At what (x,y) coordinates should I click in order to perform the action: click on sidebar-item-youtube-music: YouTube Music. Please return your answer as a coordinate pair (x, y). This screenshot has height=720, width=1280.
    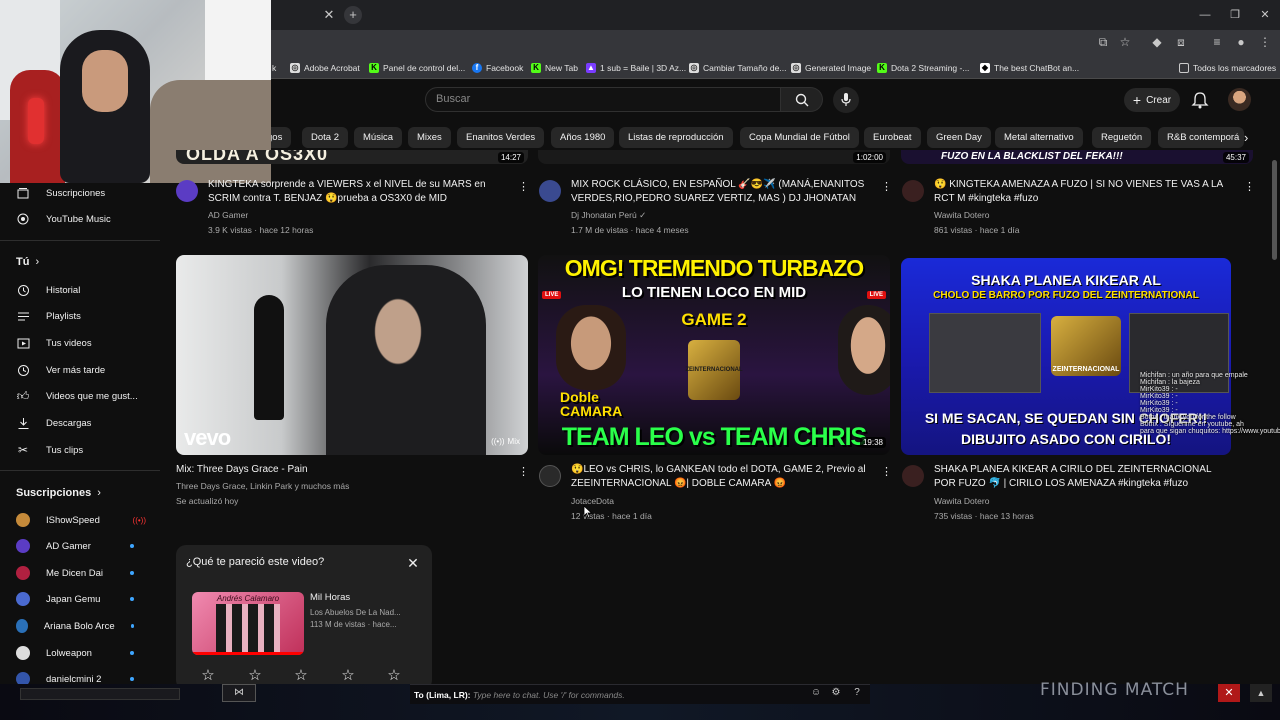
    Looking at the image, I should click on (63, 219).